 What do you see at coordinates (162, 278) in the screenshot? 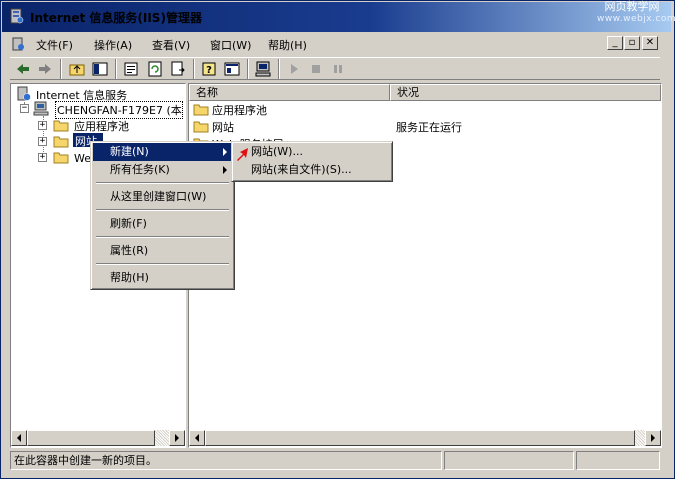
I see `context-menu-help: 帮助(H)` at bounding box center [162, 278].